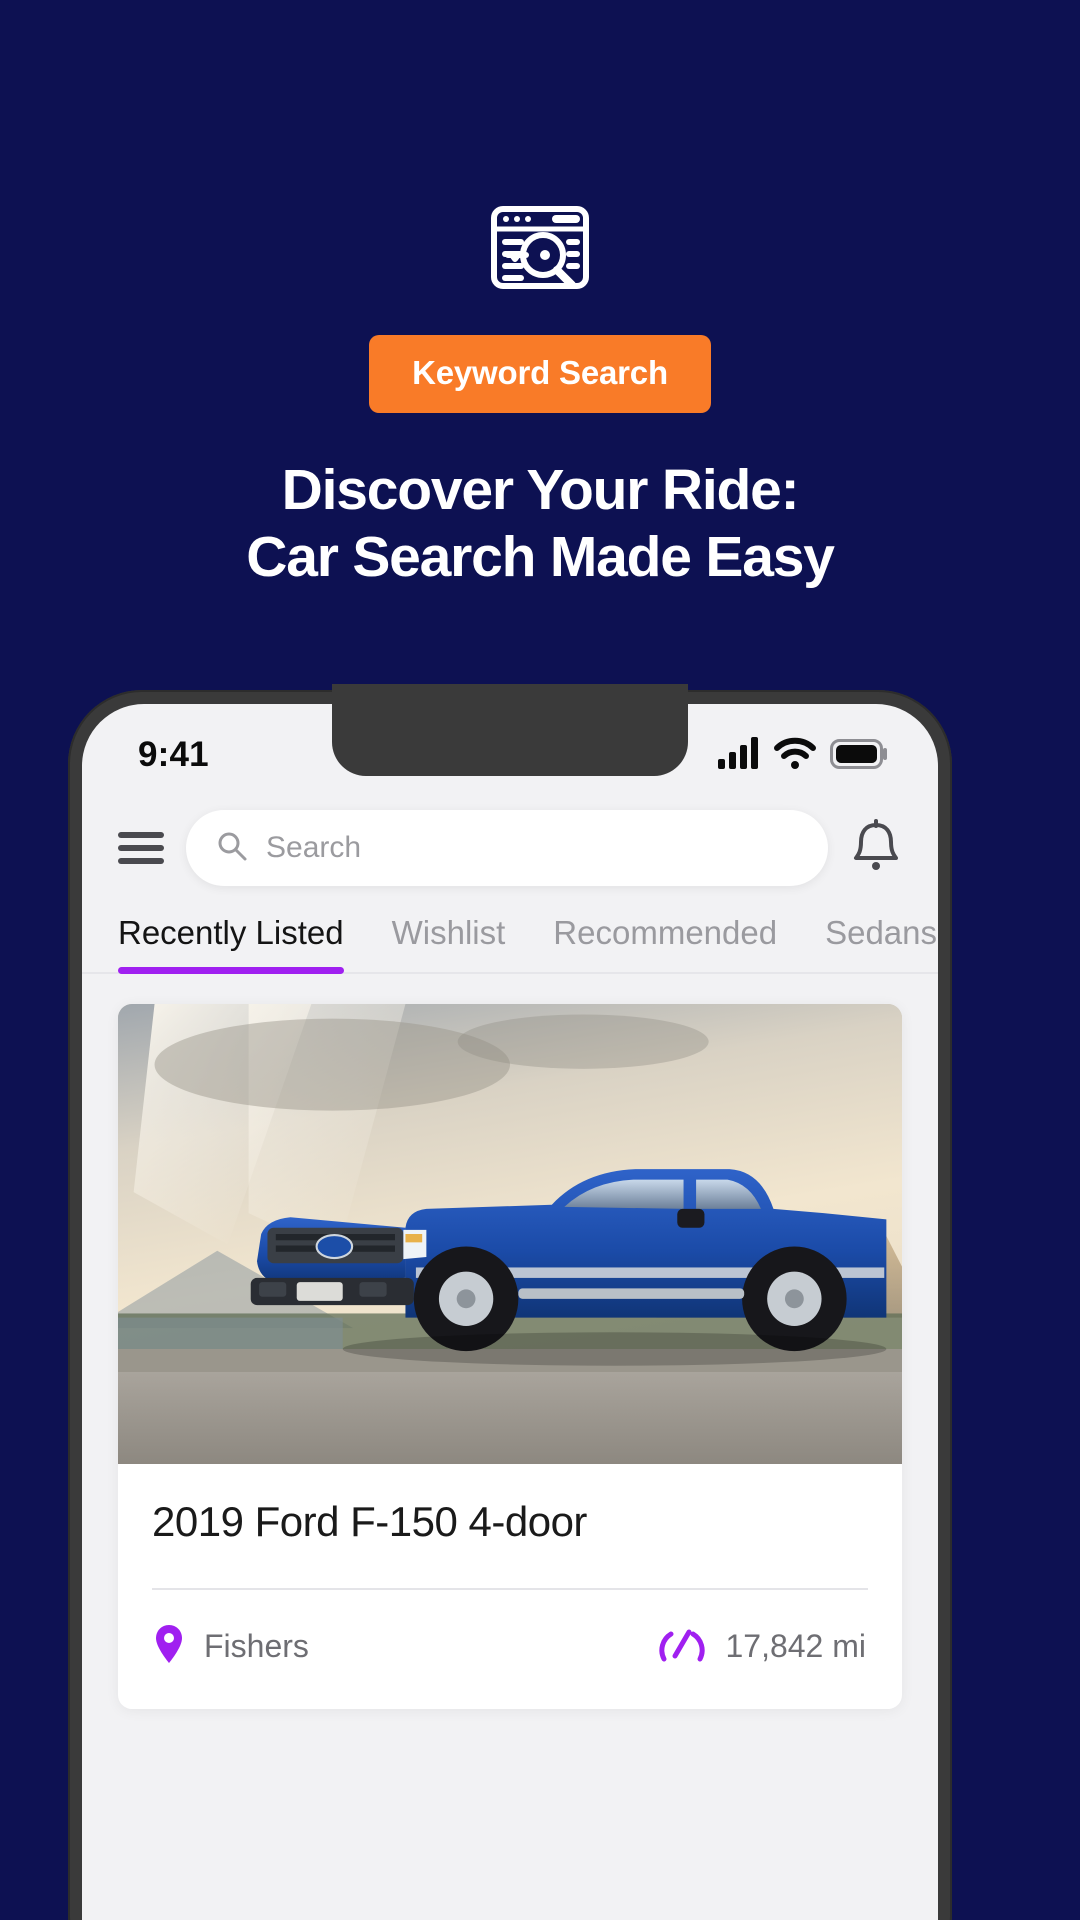 This screenshot has width=1080, height=1920. Describe the element at coordinates (665, 932) in the screenshot. I see `tab-label: Recommended` at that location.